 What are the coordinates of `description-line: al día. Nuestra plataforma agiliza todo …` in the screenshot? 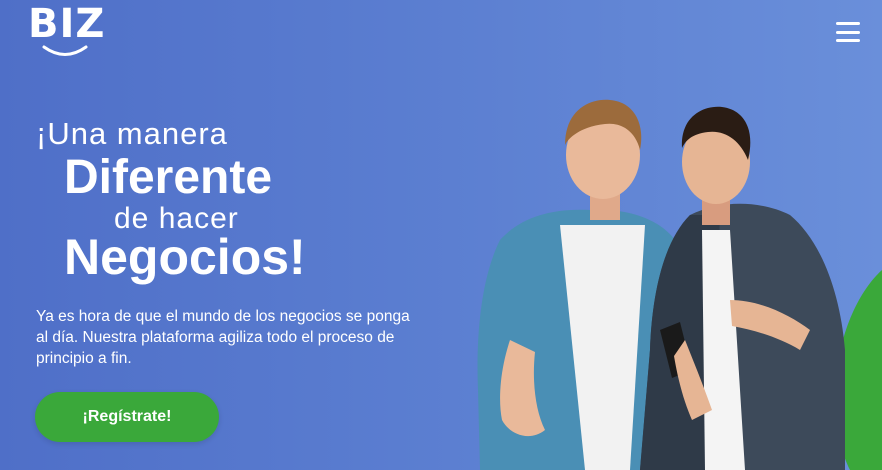 It's located at (215, 337).